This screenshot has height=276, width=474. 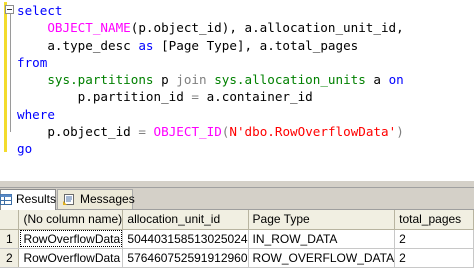 I want to click on column-header: total_pages, so click(x=434, y=220).